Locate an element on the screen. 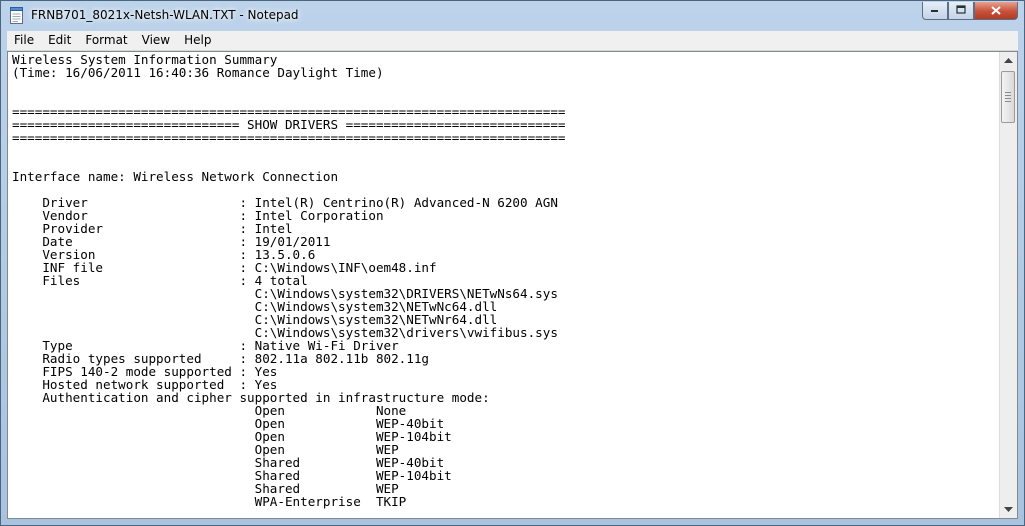  close-icon is located at coordinates (996, 11).